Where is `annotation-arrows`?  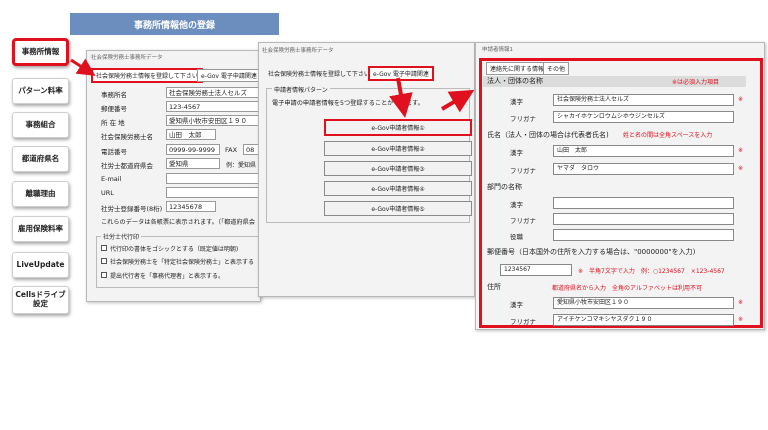 annotation-arrows is located at coordinates (272, 88).